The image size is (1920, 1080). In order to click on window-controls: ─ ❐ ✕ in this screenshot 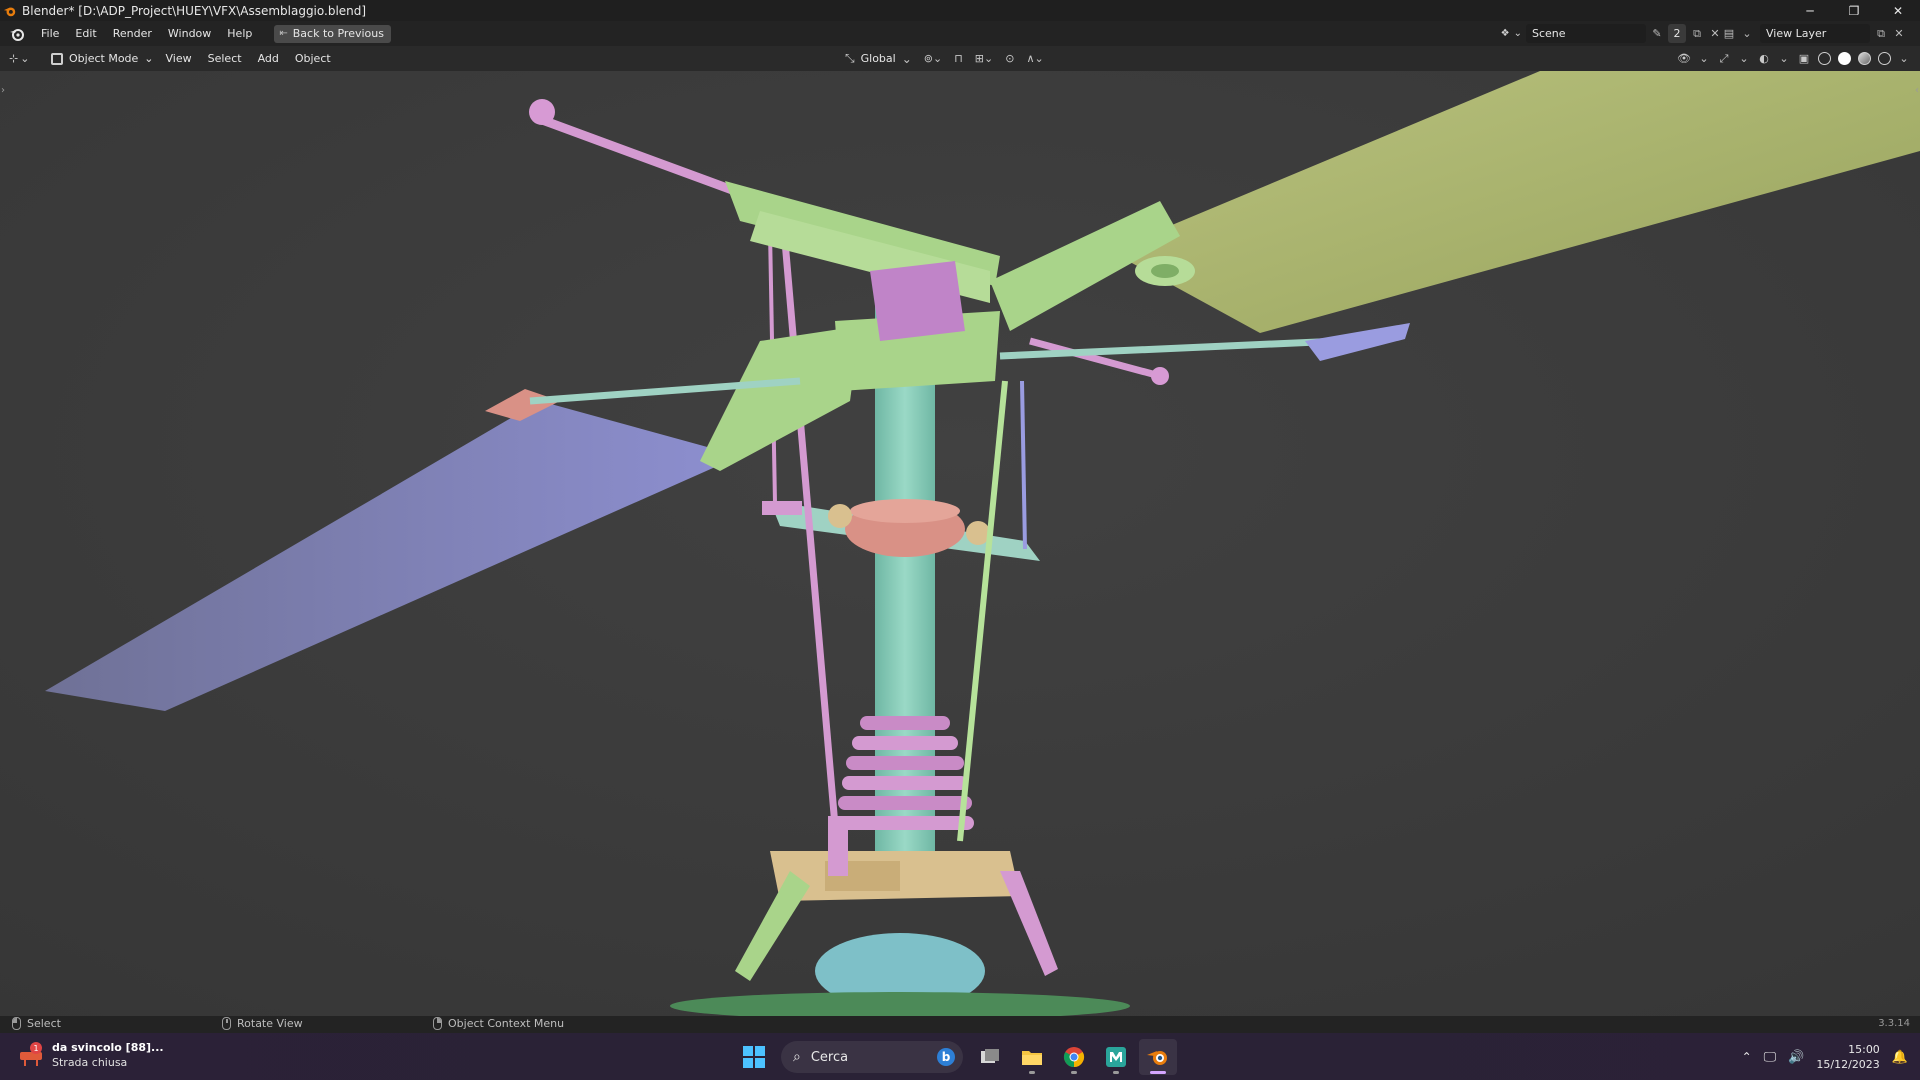, I will do `click(1854, 10)`.